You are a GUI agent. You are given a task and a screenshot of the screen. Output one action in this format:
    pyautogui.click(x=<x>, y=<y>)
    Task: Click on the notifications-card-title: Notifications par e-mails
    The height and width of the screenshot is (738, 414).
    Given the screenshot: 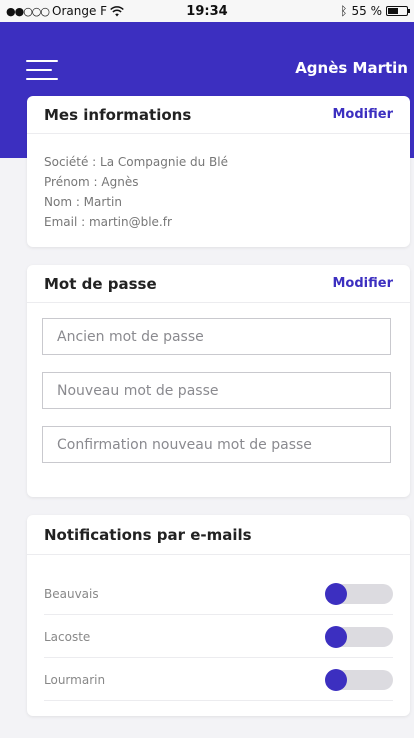 What is the action you would take?
    pyautogui.click(x=148, y=534)
    